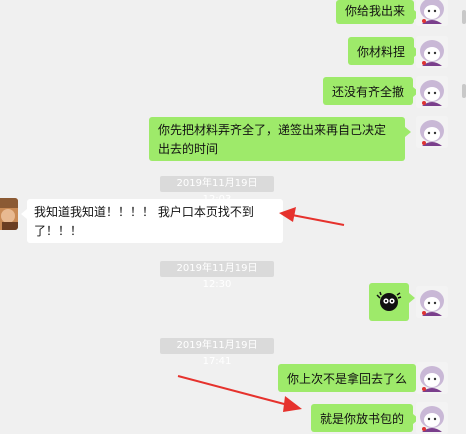 Image resolution: width=466 pixels, height=434 pixels. What do you see at coordinates (217, 352) in the screenshot?
I see `timestamp: 2019年11月19日 17:41` at bounding box center [217, 352].